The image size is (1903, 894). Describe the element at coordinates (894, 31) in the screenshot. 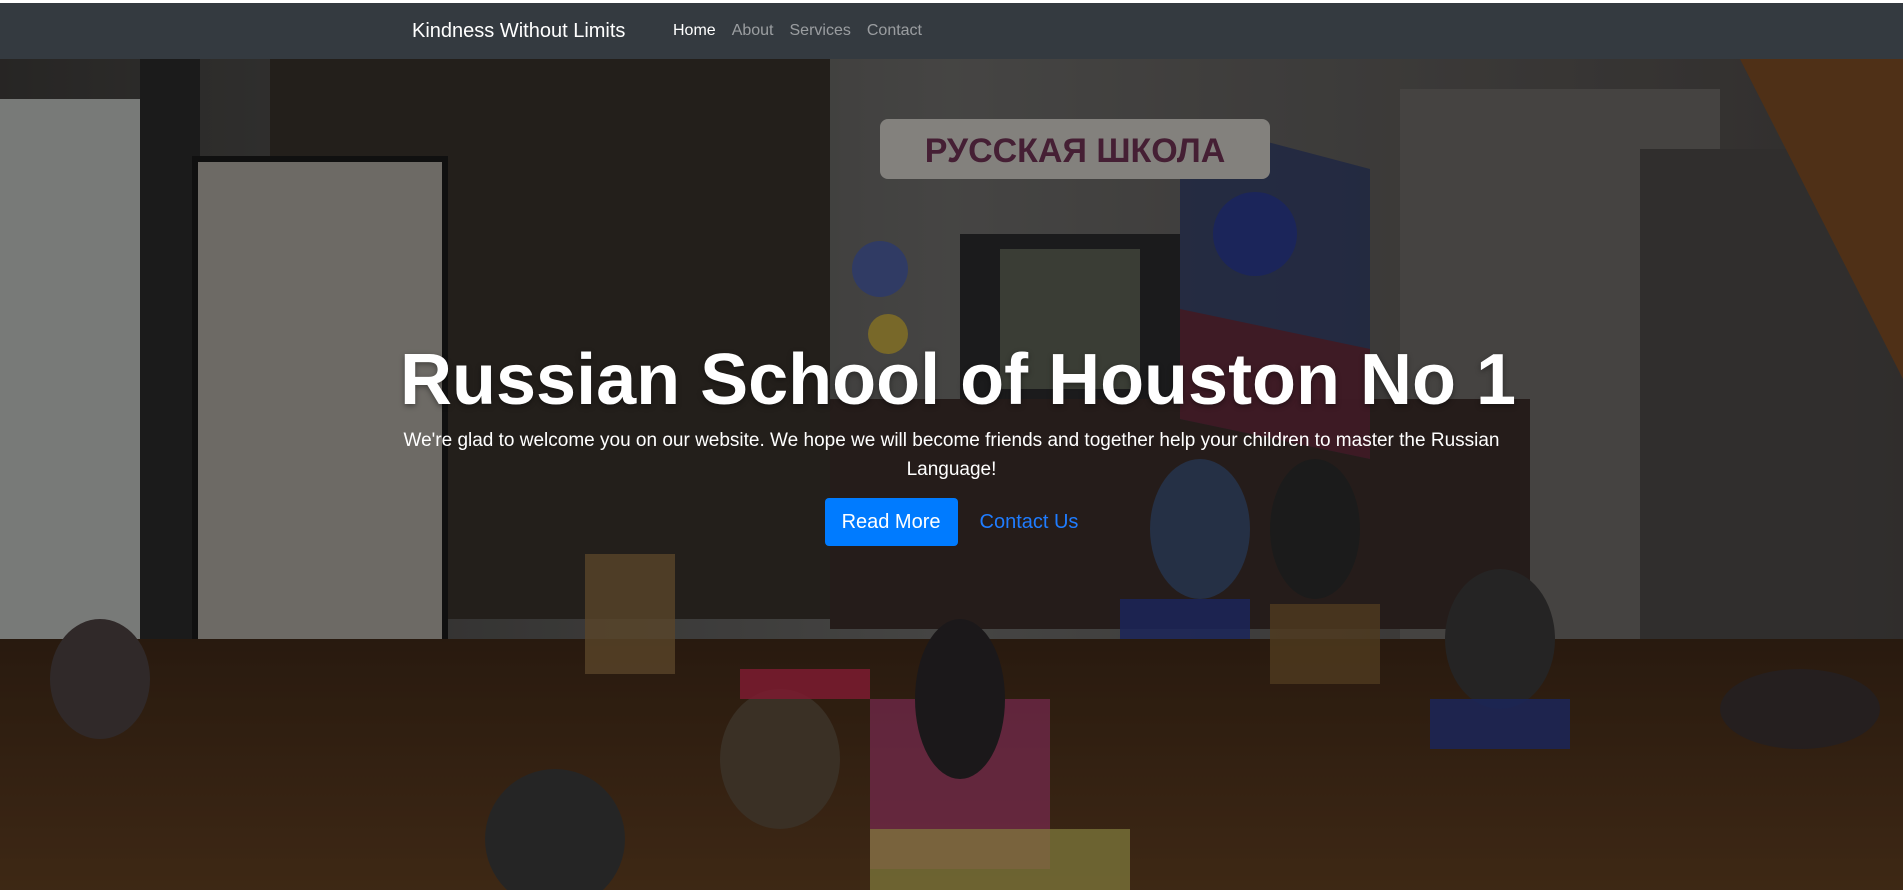

I see `nav-link-contact: Contact` at that location.